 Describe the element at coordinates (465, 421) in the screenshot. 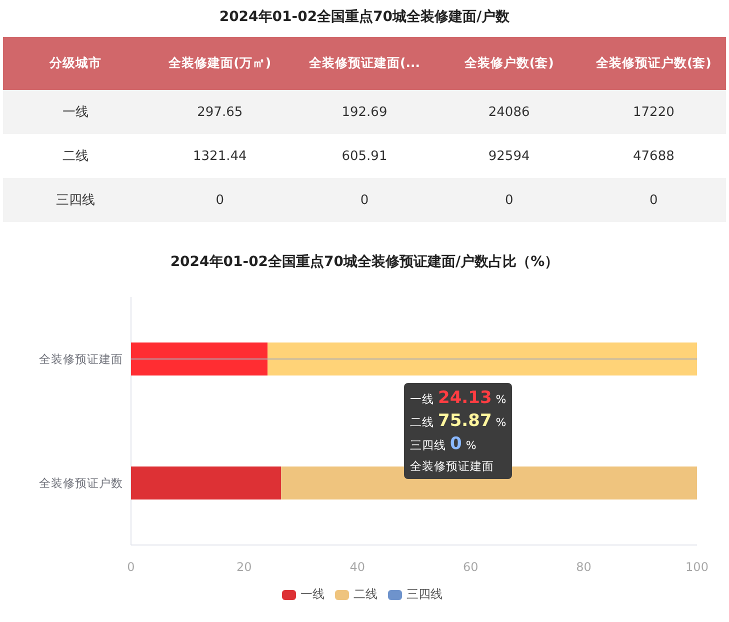

I see `tooltip-value: 75.87` at that location.